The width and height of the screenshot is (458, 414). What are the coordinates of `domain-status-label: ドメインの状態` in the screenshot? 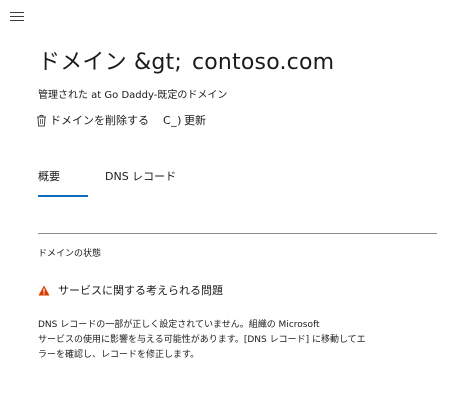 It's located at (70, 254).